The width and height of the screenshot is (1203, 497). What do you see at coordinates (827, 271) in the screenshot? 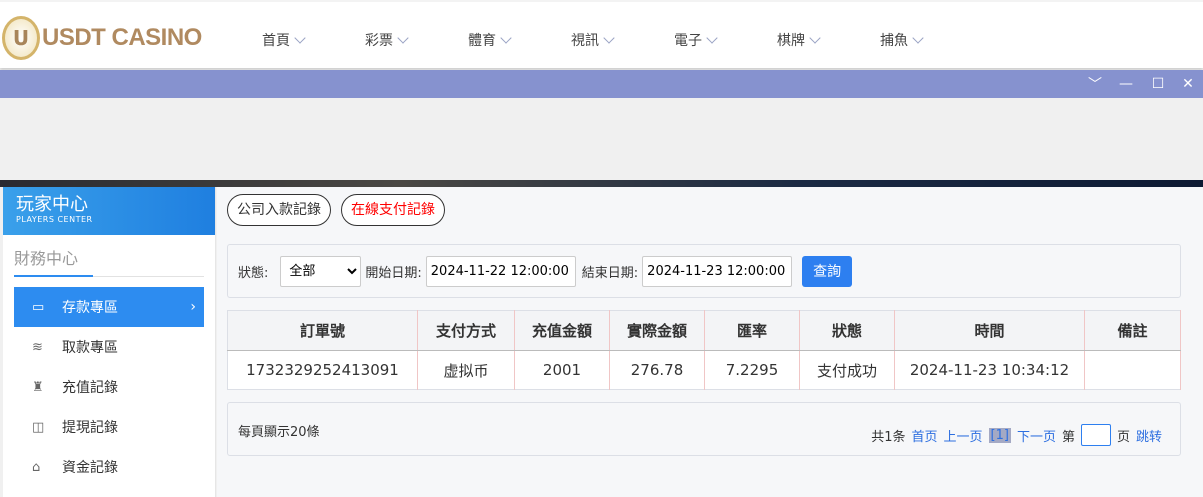
I see `query-button: 查詢` at bounding box center [827, 271].